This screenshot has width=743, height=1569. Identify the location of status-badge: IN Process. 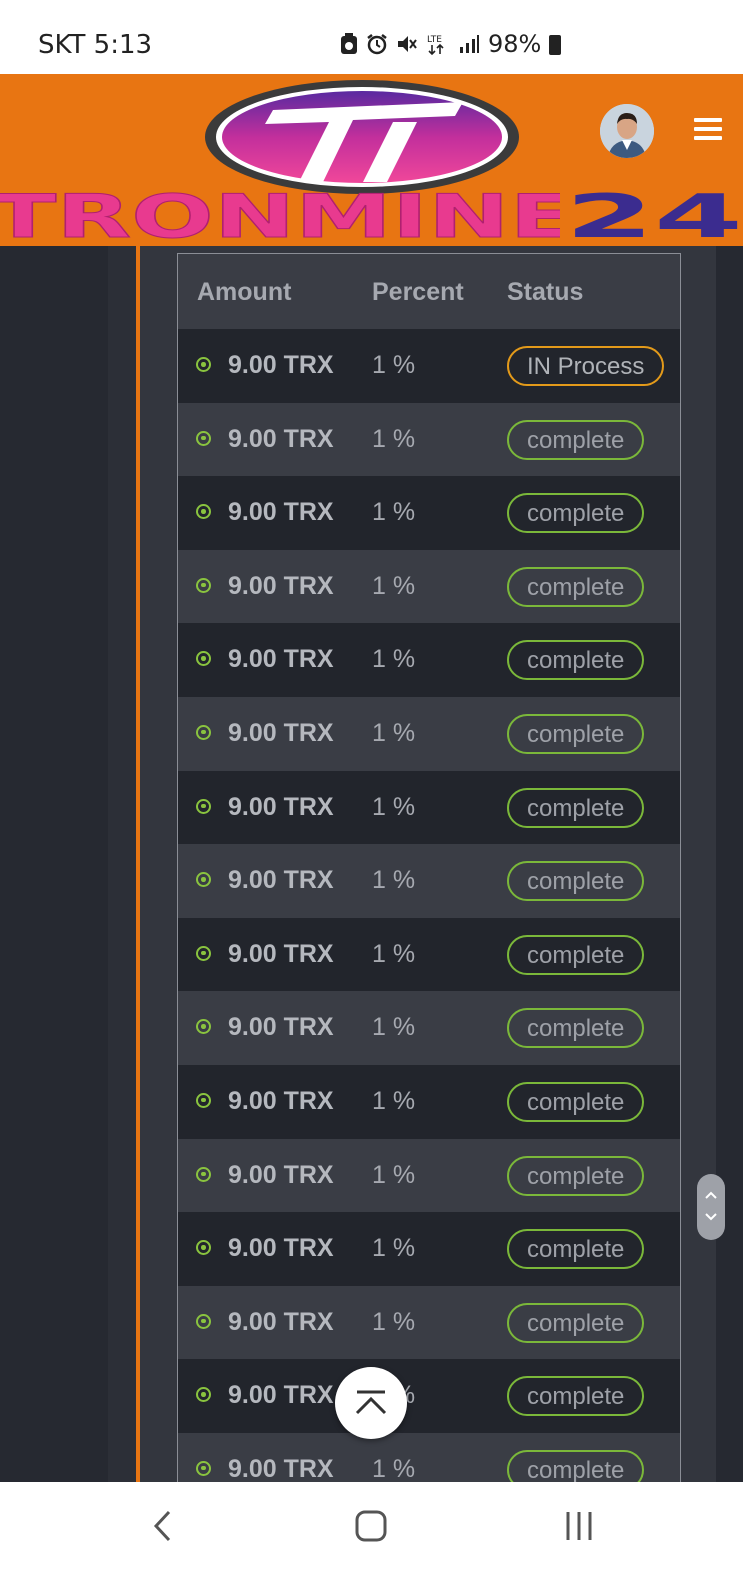
(586, 366).